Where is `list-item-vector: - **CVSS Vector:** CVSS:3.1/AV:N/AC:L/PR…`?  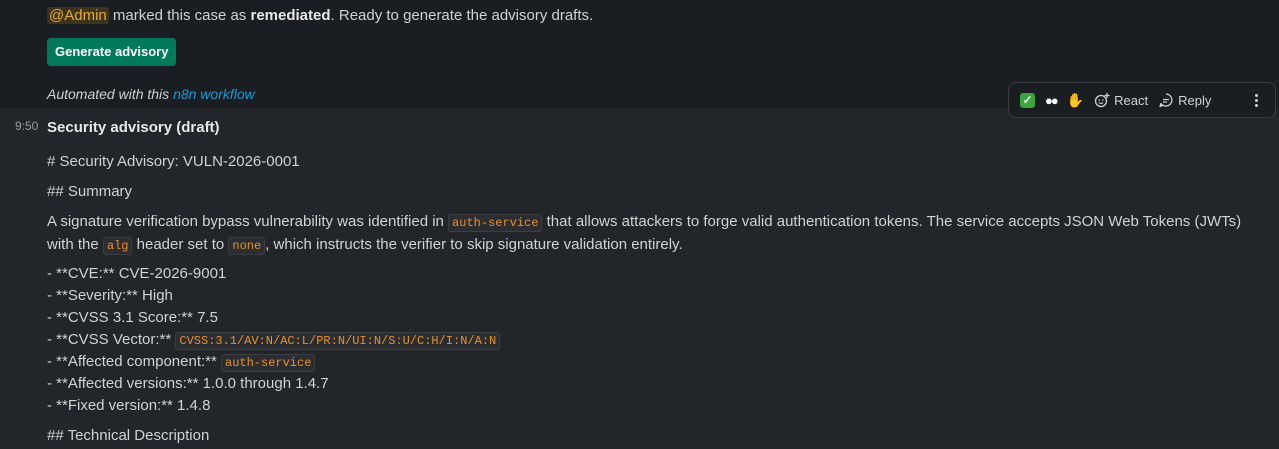
list-item-vector: - **CVSS Vector:** CVSS:3.1/AV:N/AC:L/PR… is located at coordinates (274, 340).